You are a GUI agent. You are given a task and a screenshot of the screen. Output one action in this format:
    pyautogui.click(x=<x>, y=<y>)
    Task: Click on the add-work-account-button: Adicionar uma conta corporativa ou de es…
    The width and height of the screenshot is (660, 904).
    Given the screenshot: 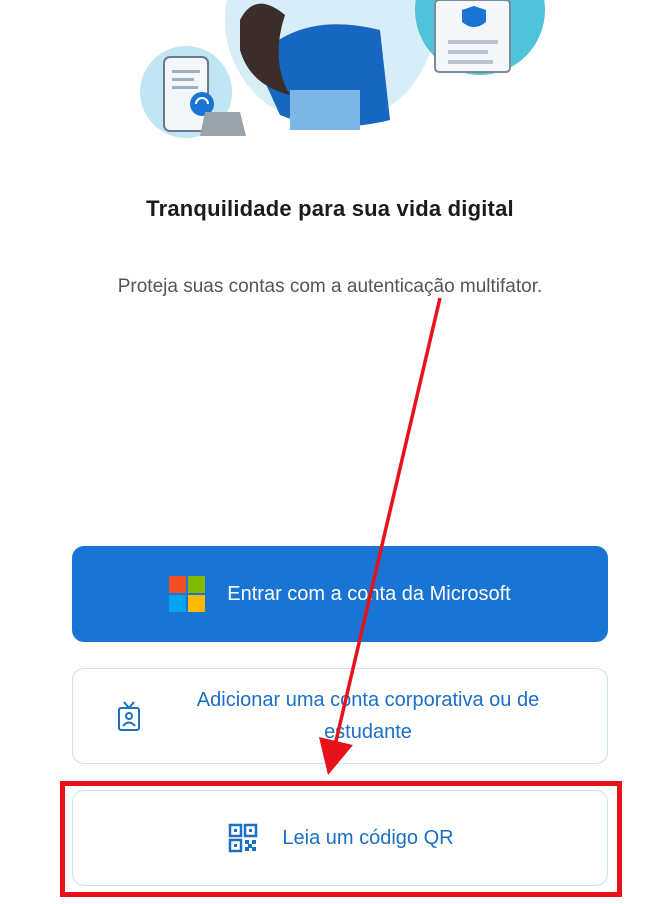 What is the action you would take?
    pyautogui.click(x=340, y=716)
    